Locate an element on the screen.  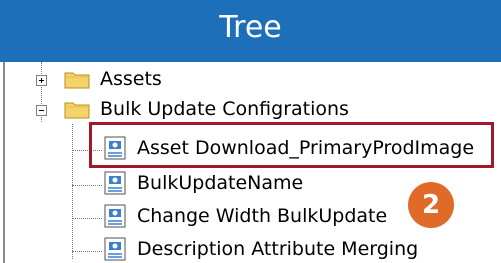
tree-node-label: Description Attribute Merging is located at coordinates (278, 249).